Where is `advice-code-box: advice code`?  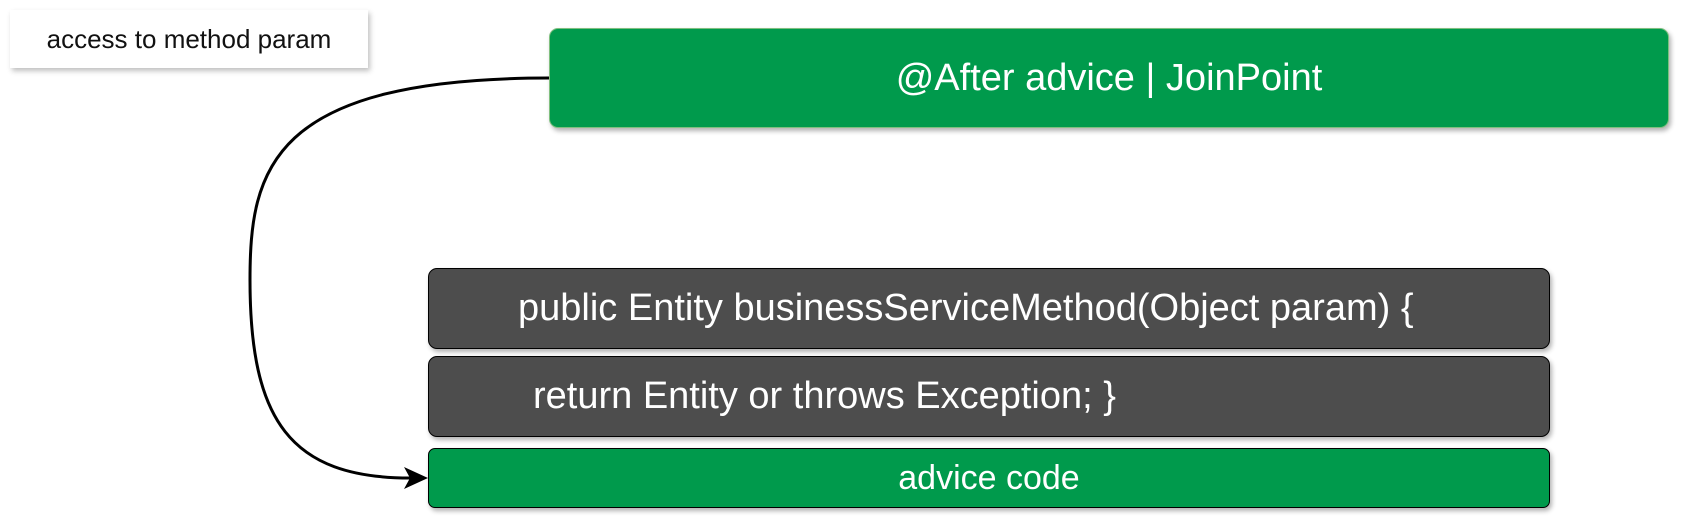
advice-code-box: advice code is located at coordinates (989, 478).